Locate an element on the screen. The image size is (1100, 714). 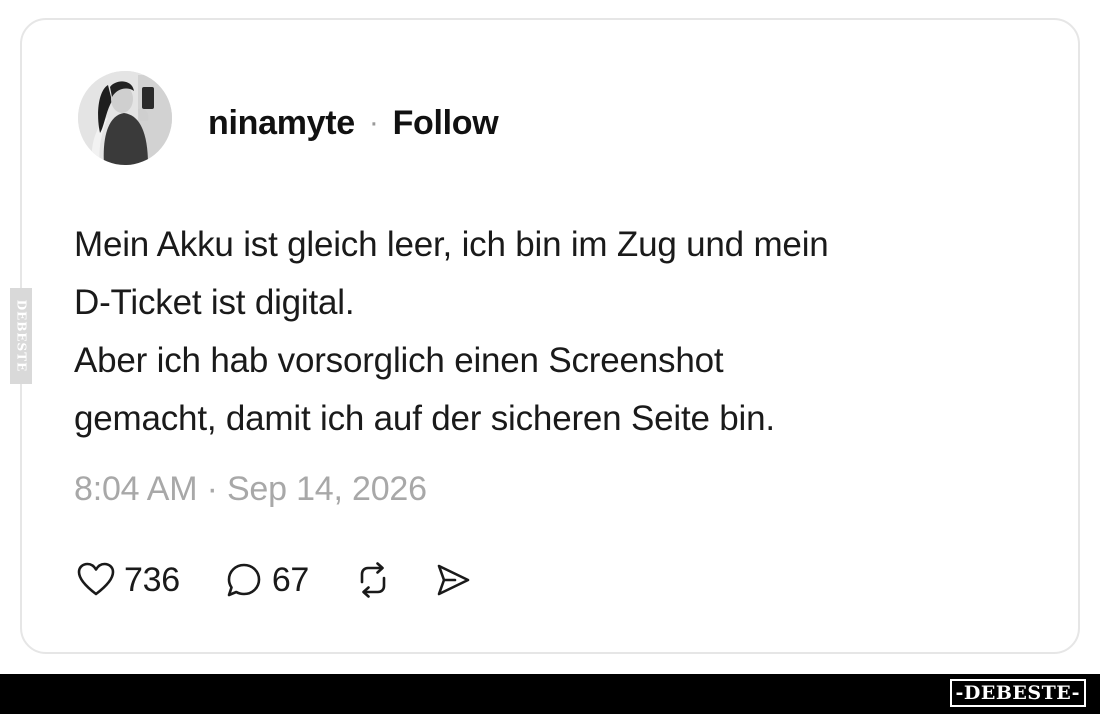
side-watermark-text: DEBESTE is located at coordinates (21, 336).